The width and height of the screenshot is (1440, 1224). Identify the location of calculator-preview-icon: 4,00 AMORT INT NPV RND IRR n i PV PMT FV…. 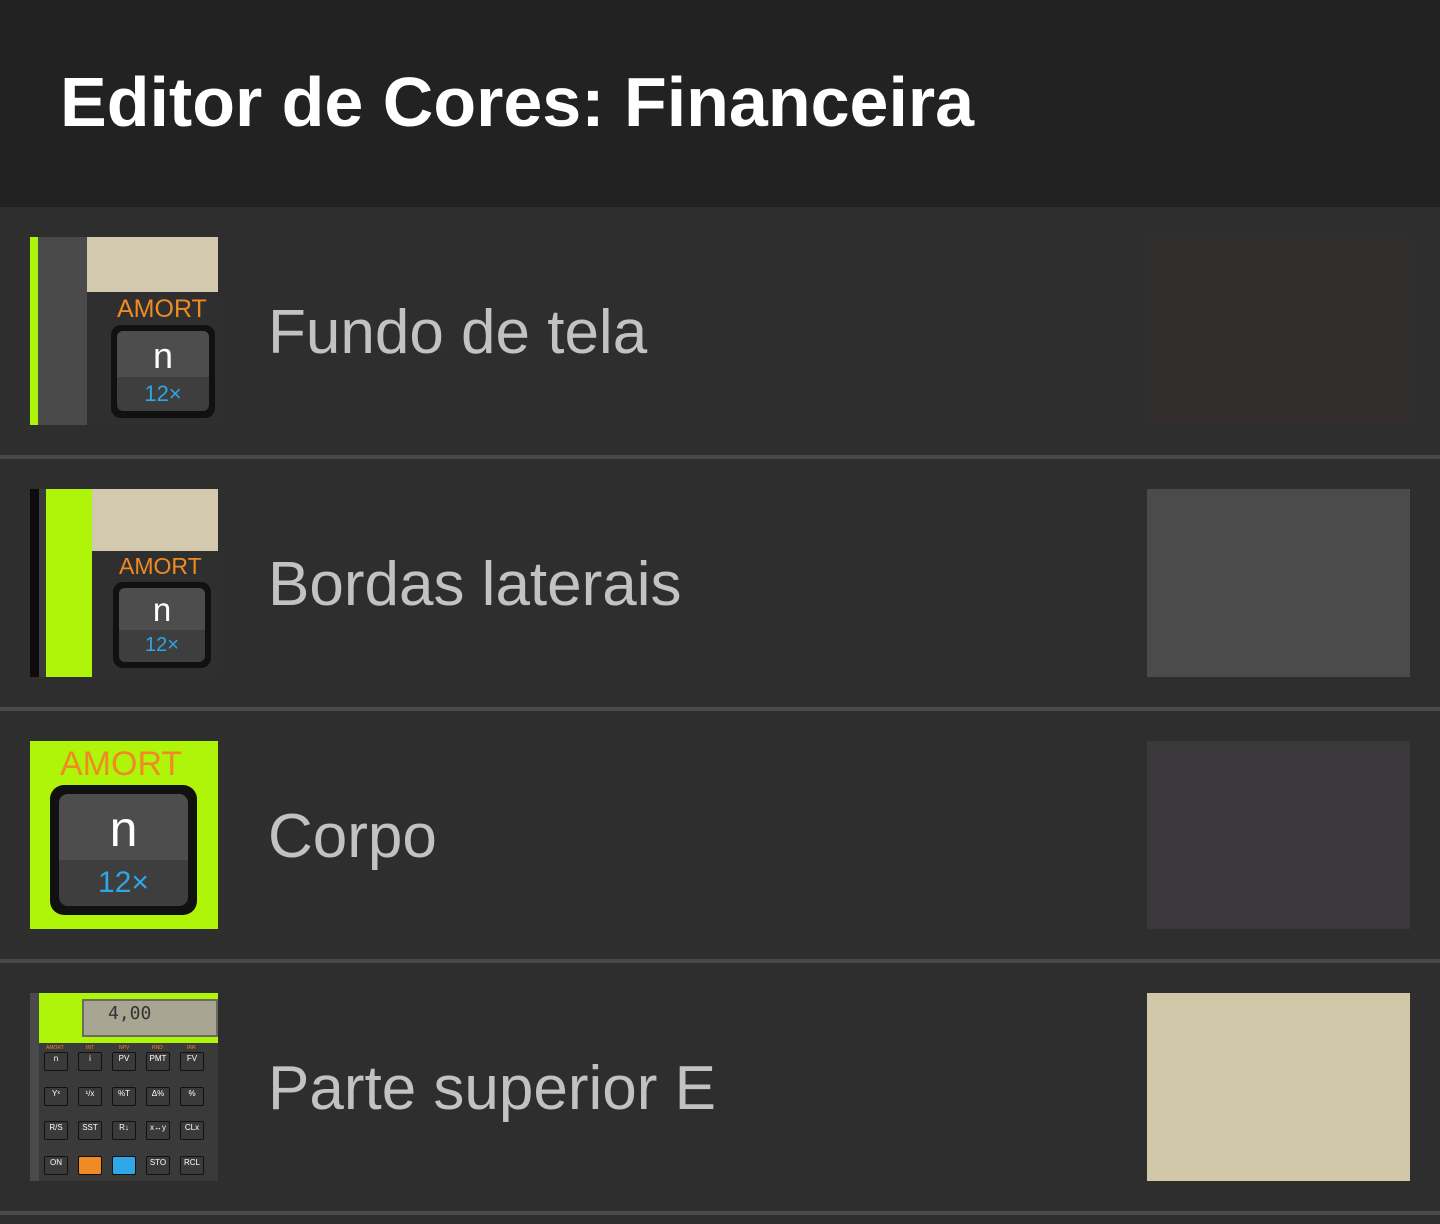
(124, 1087).